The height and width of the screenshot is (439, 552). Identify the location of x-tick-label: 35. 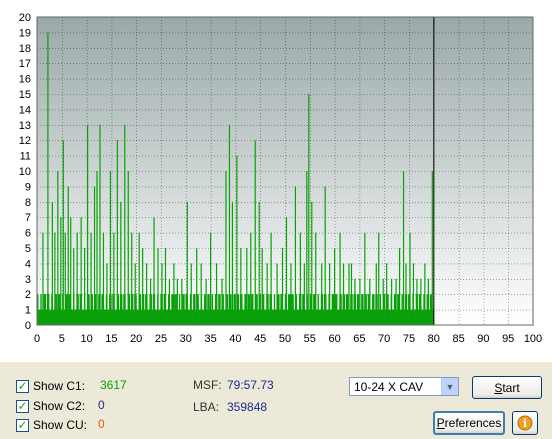
(210, 339).